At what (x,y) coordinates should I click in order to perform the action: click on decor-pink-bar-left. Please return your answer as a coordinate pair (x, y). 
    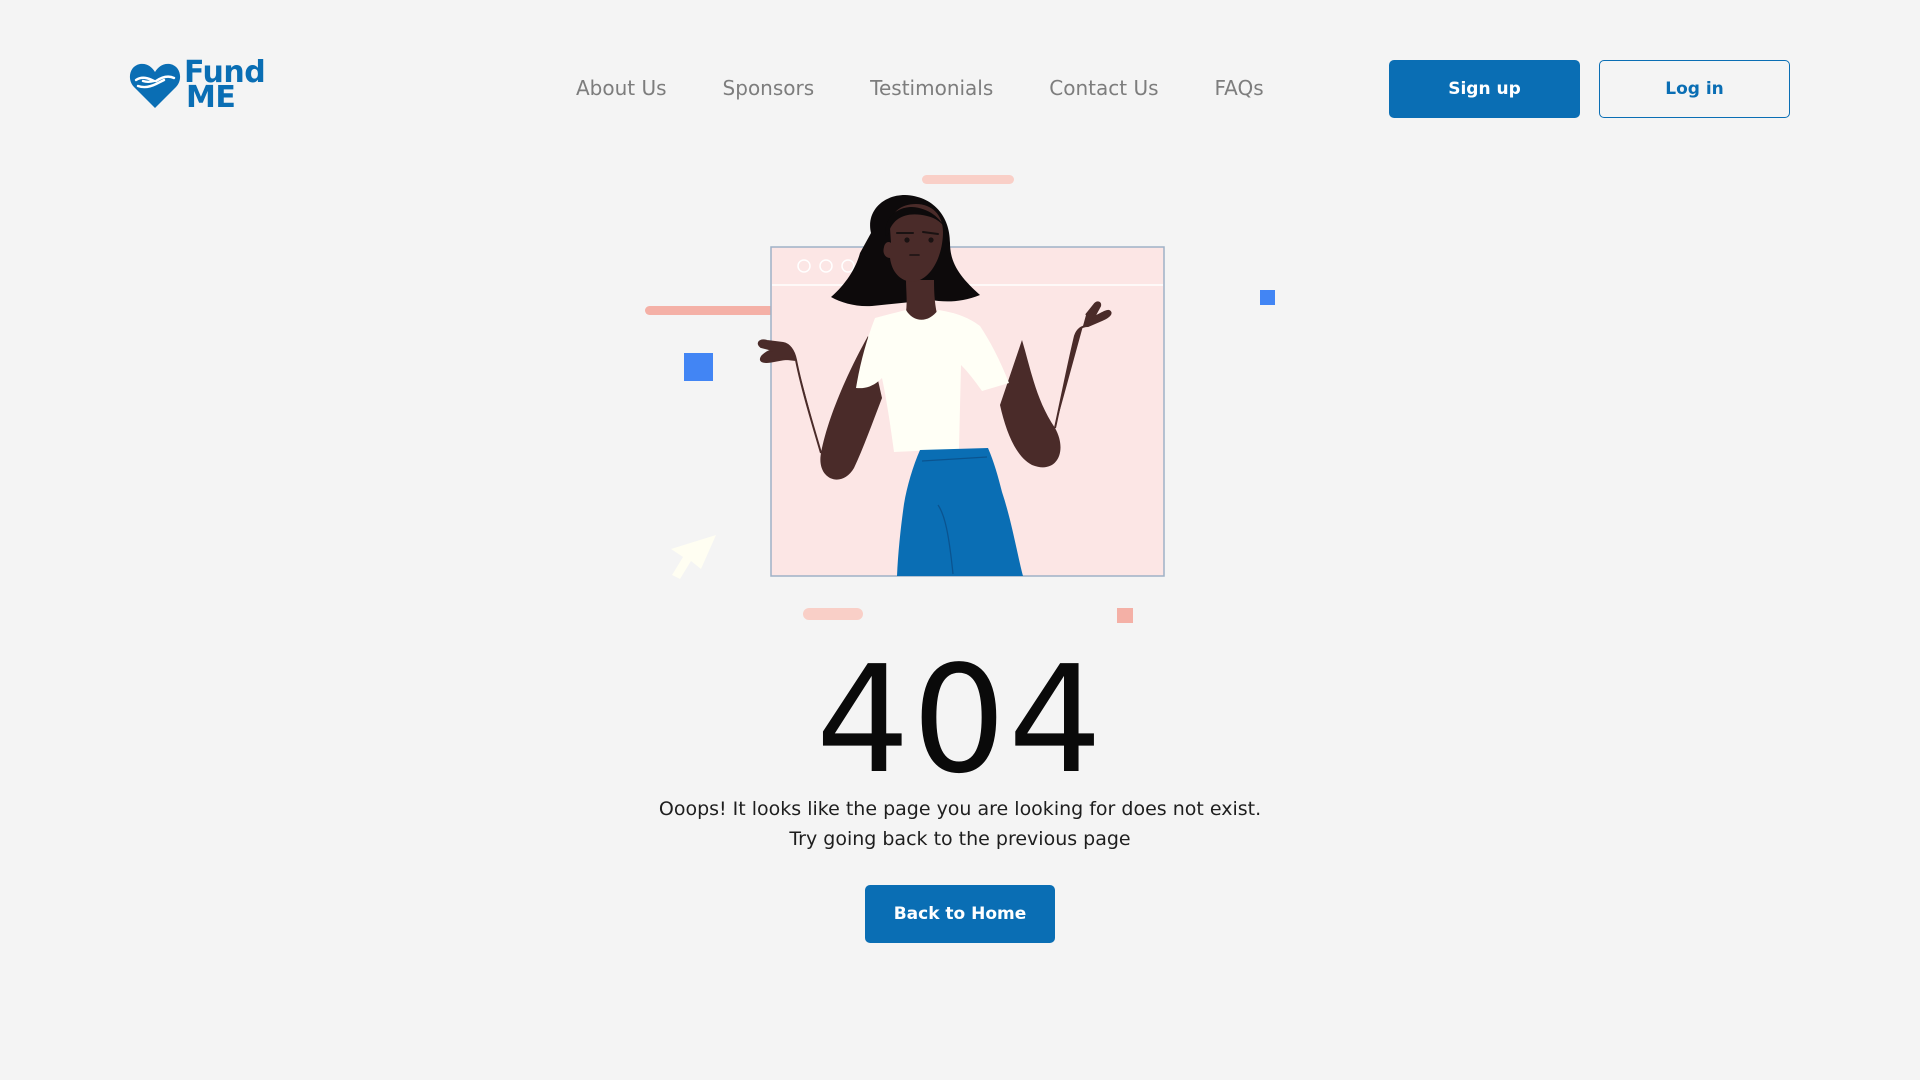
    Looking at the image, I should click on (715, 310).